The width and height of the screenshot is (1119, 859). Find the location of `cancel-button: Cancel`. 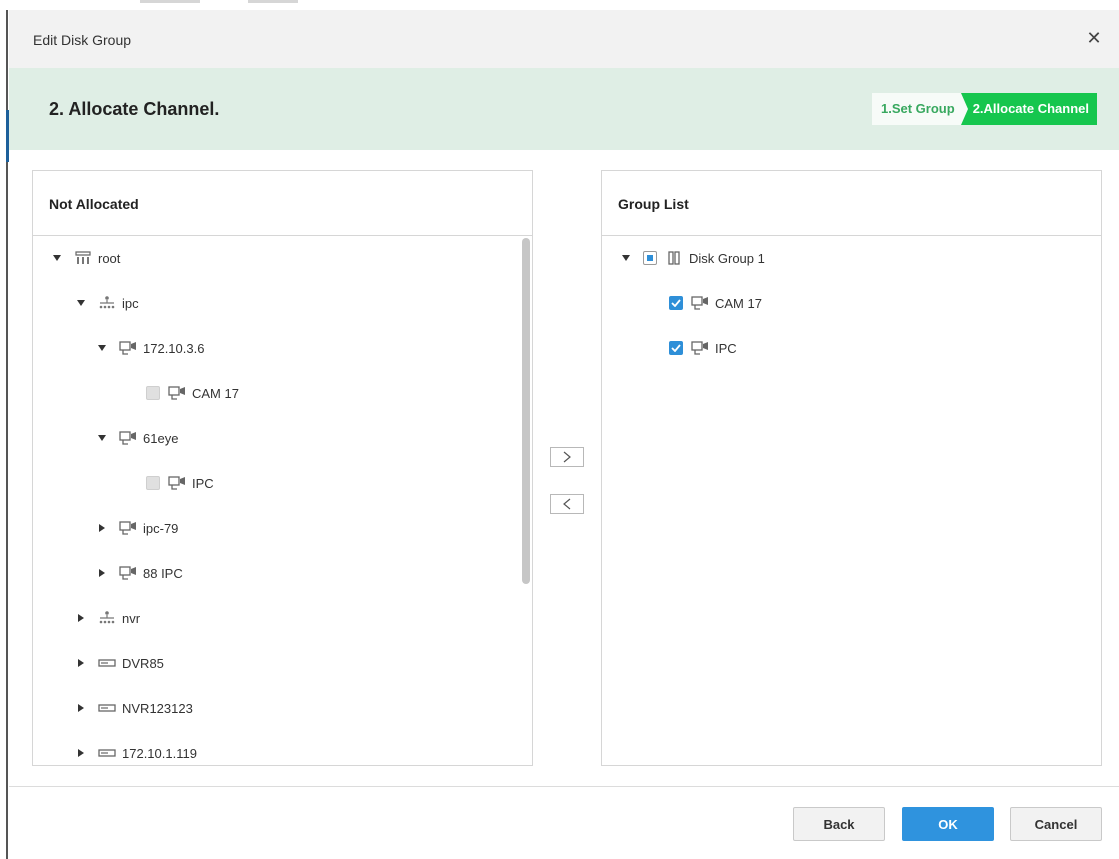

cancel-button: Cancel is located at coordinates (1056, 824).